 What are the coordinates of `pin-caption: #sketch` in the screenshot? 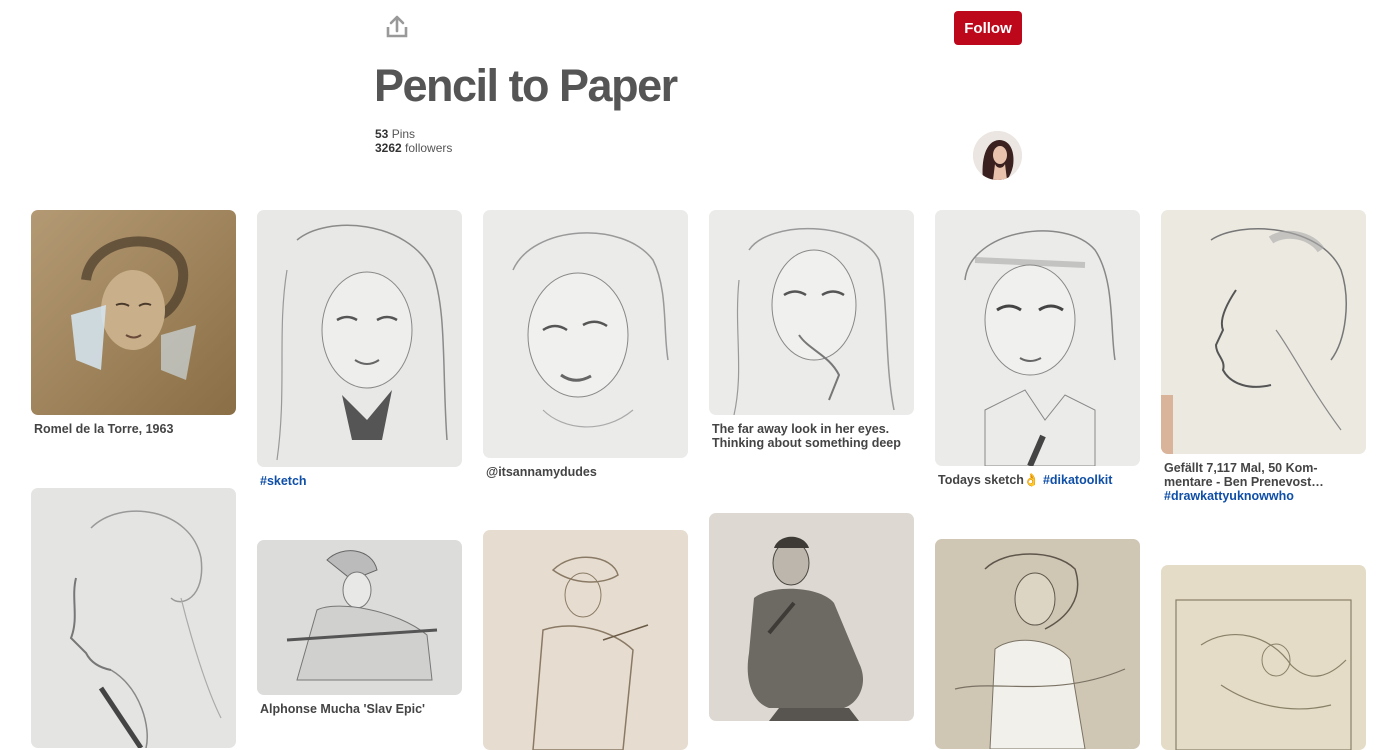 It's located at (359, 477).